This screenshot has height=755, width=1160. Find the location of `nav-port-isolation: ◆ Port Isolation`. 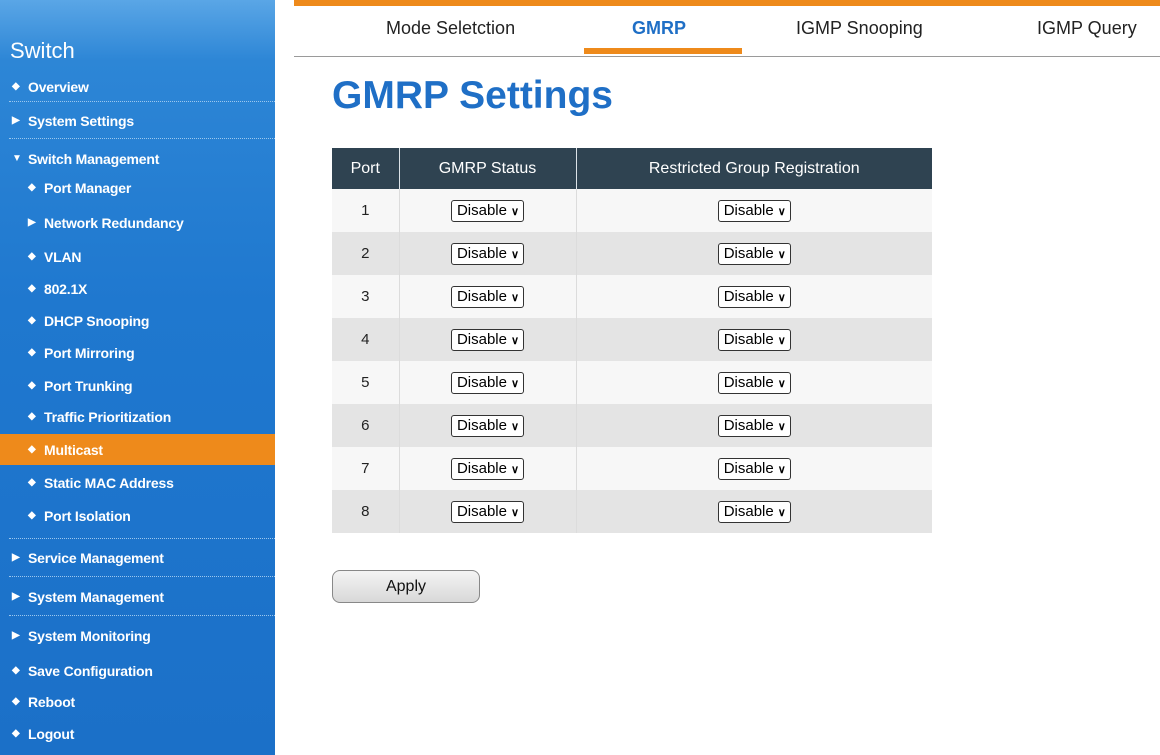

nav-port-isolation: ◆ Port Isolation is located at coordinates (137, 515).